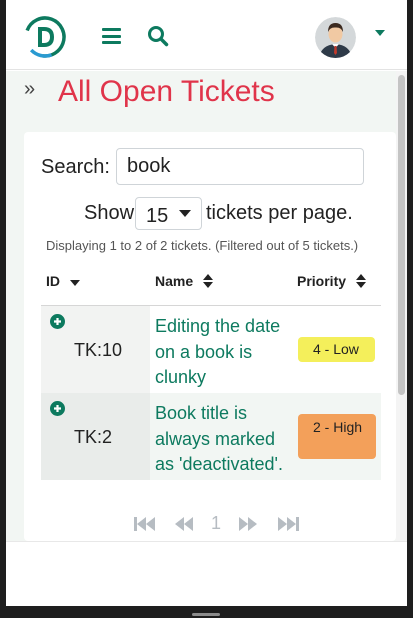 Image resolution: width=413 pixels, height=618 pixels. I want to click on home-indicator, so click(206, 614).